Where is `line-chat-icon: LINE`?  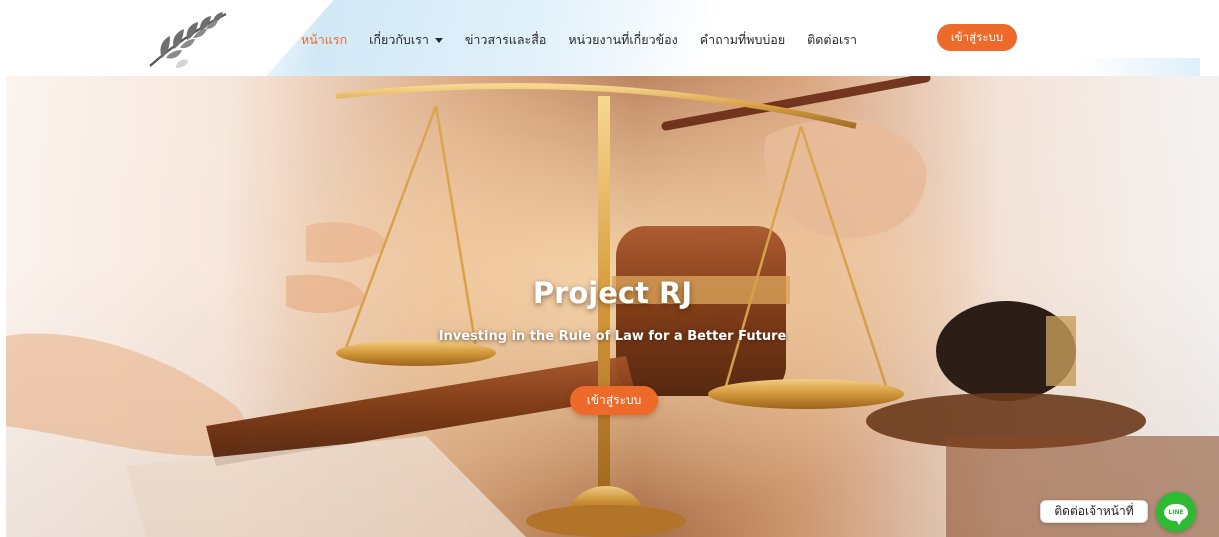
line-chat-icon: LINE is located at coordinates (1176, 514).